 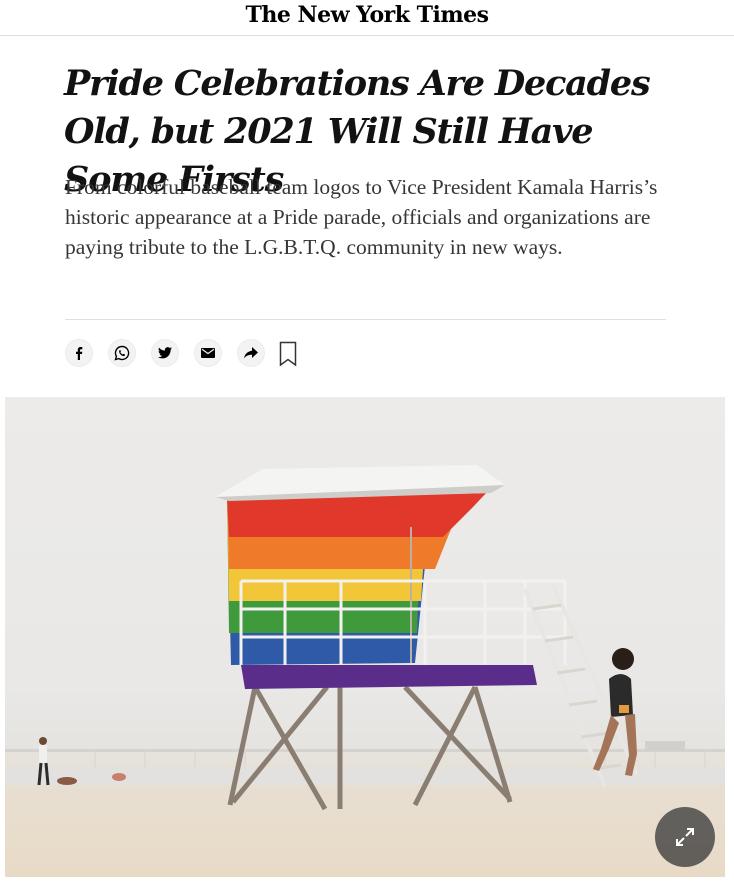 I want to click on bookmark-icon, so click(x=288, y=354).